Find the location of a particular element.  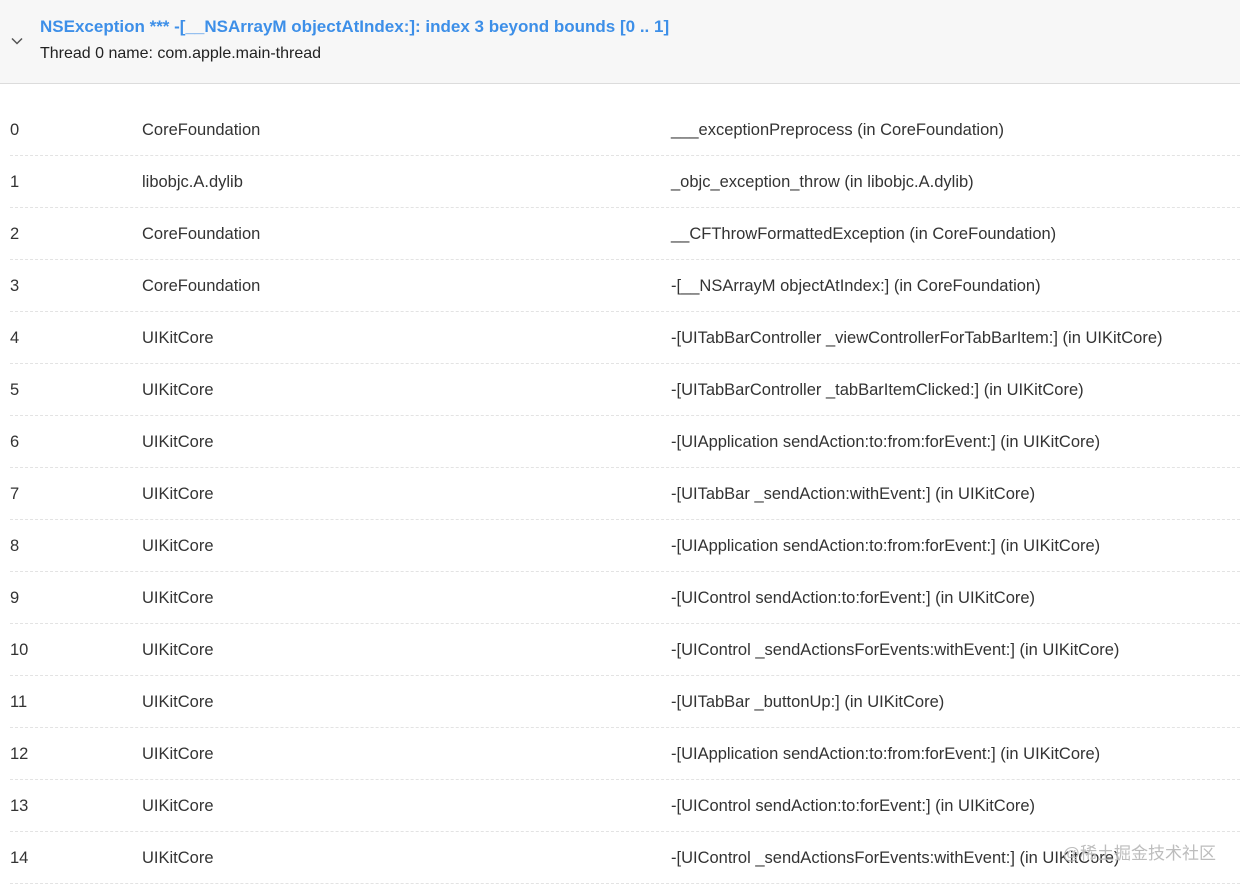

frame-index: 5 is located at coordinates (15, 390).